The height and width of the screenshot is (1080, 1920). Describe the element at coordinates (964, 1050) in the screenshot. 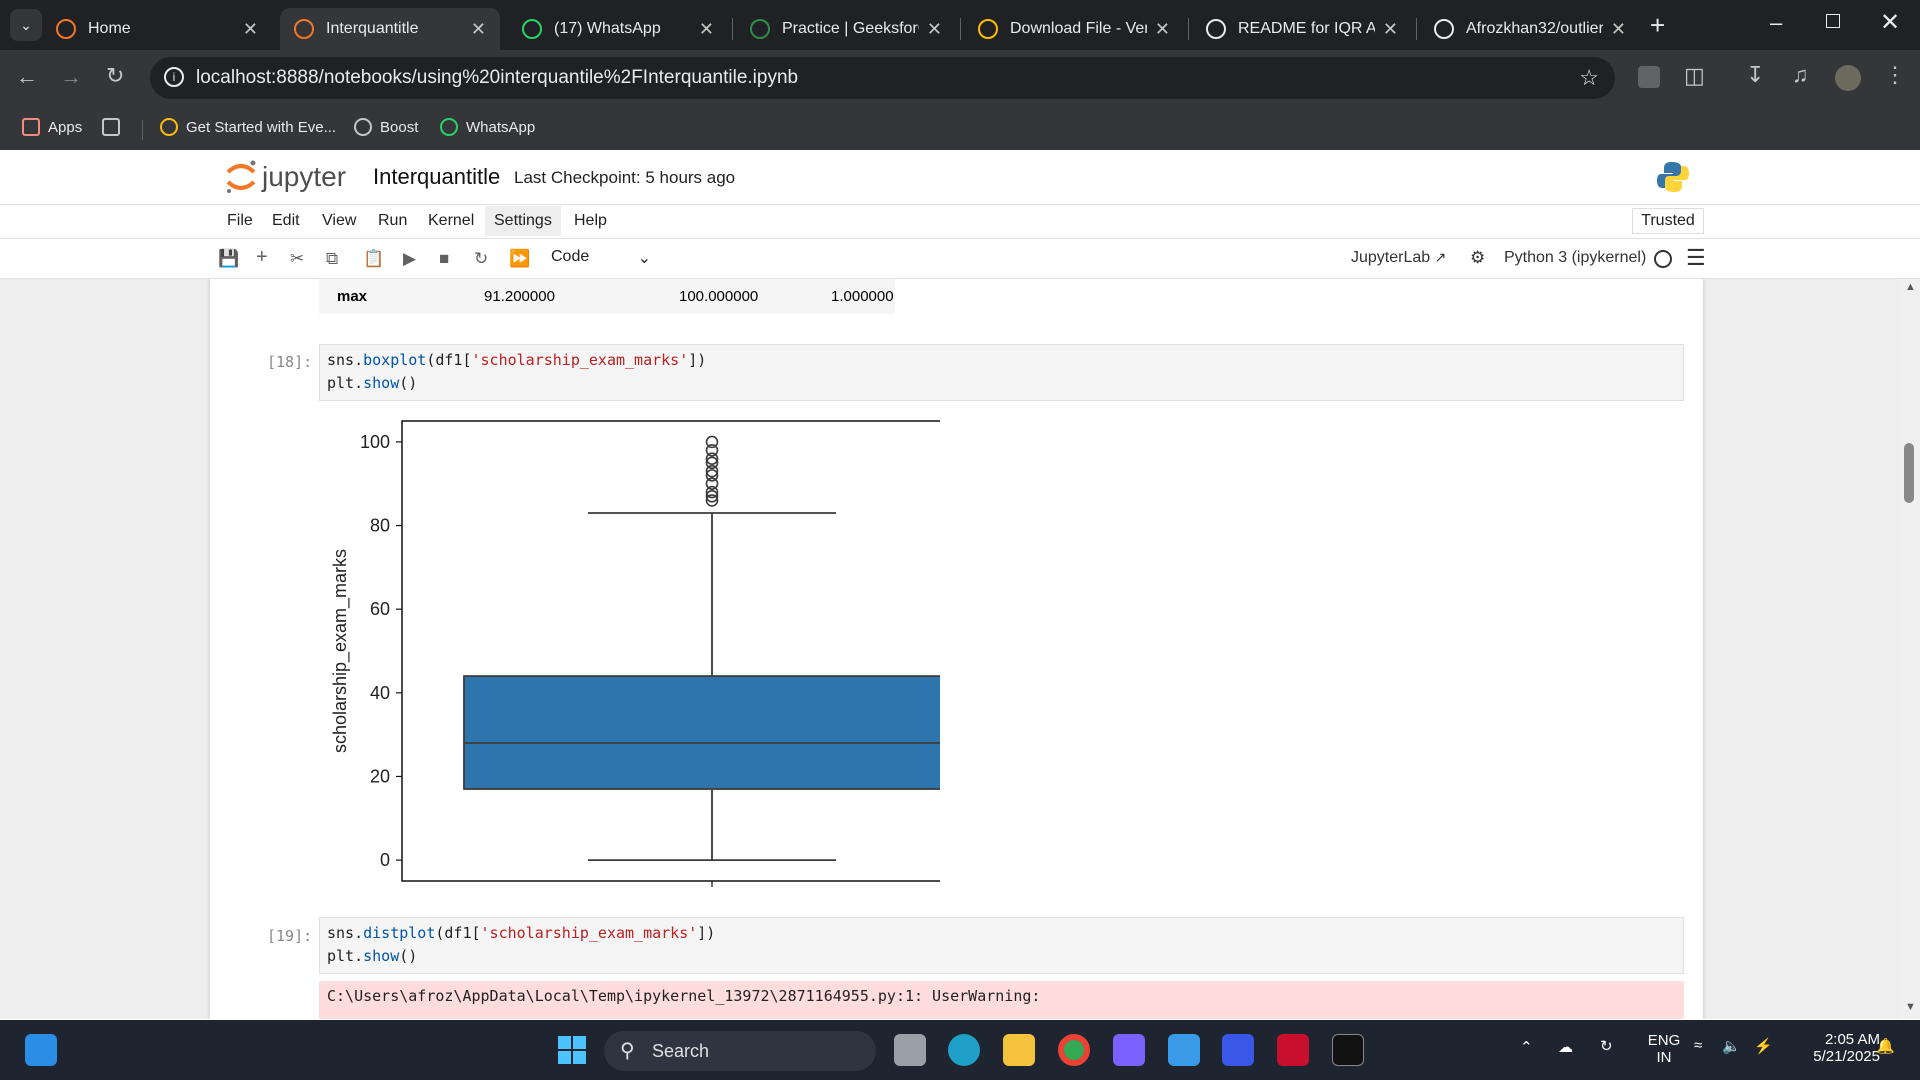

I see `edge-icon` at that location.